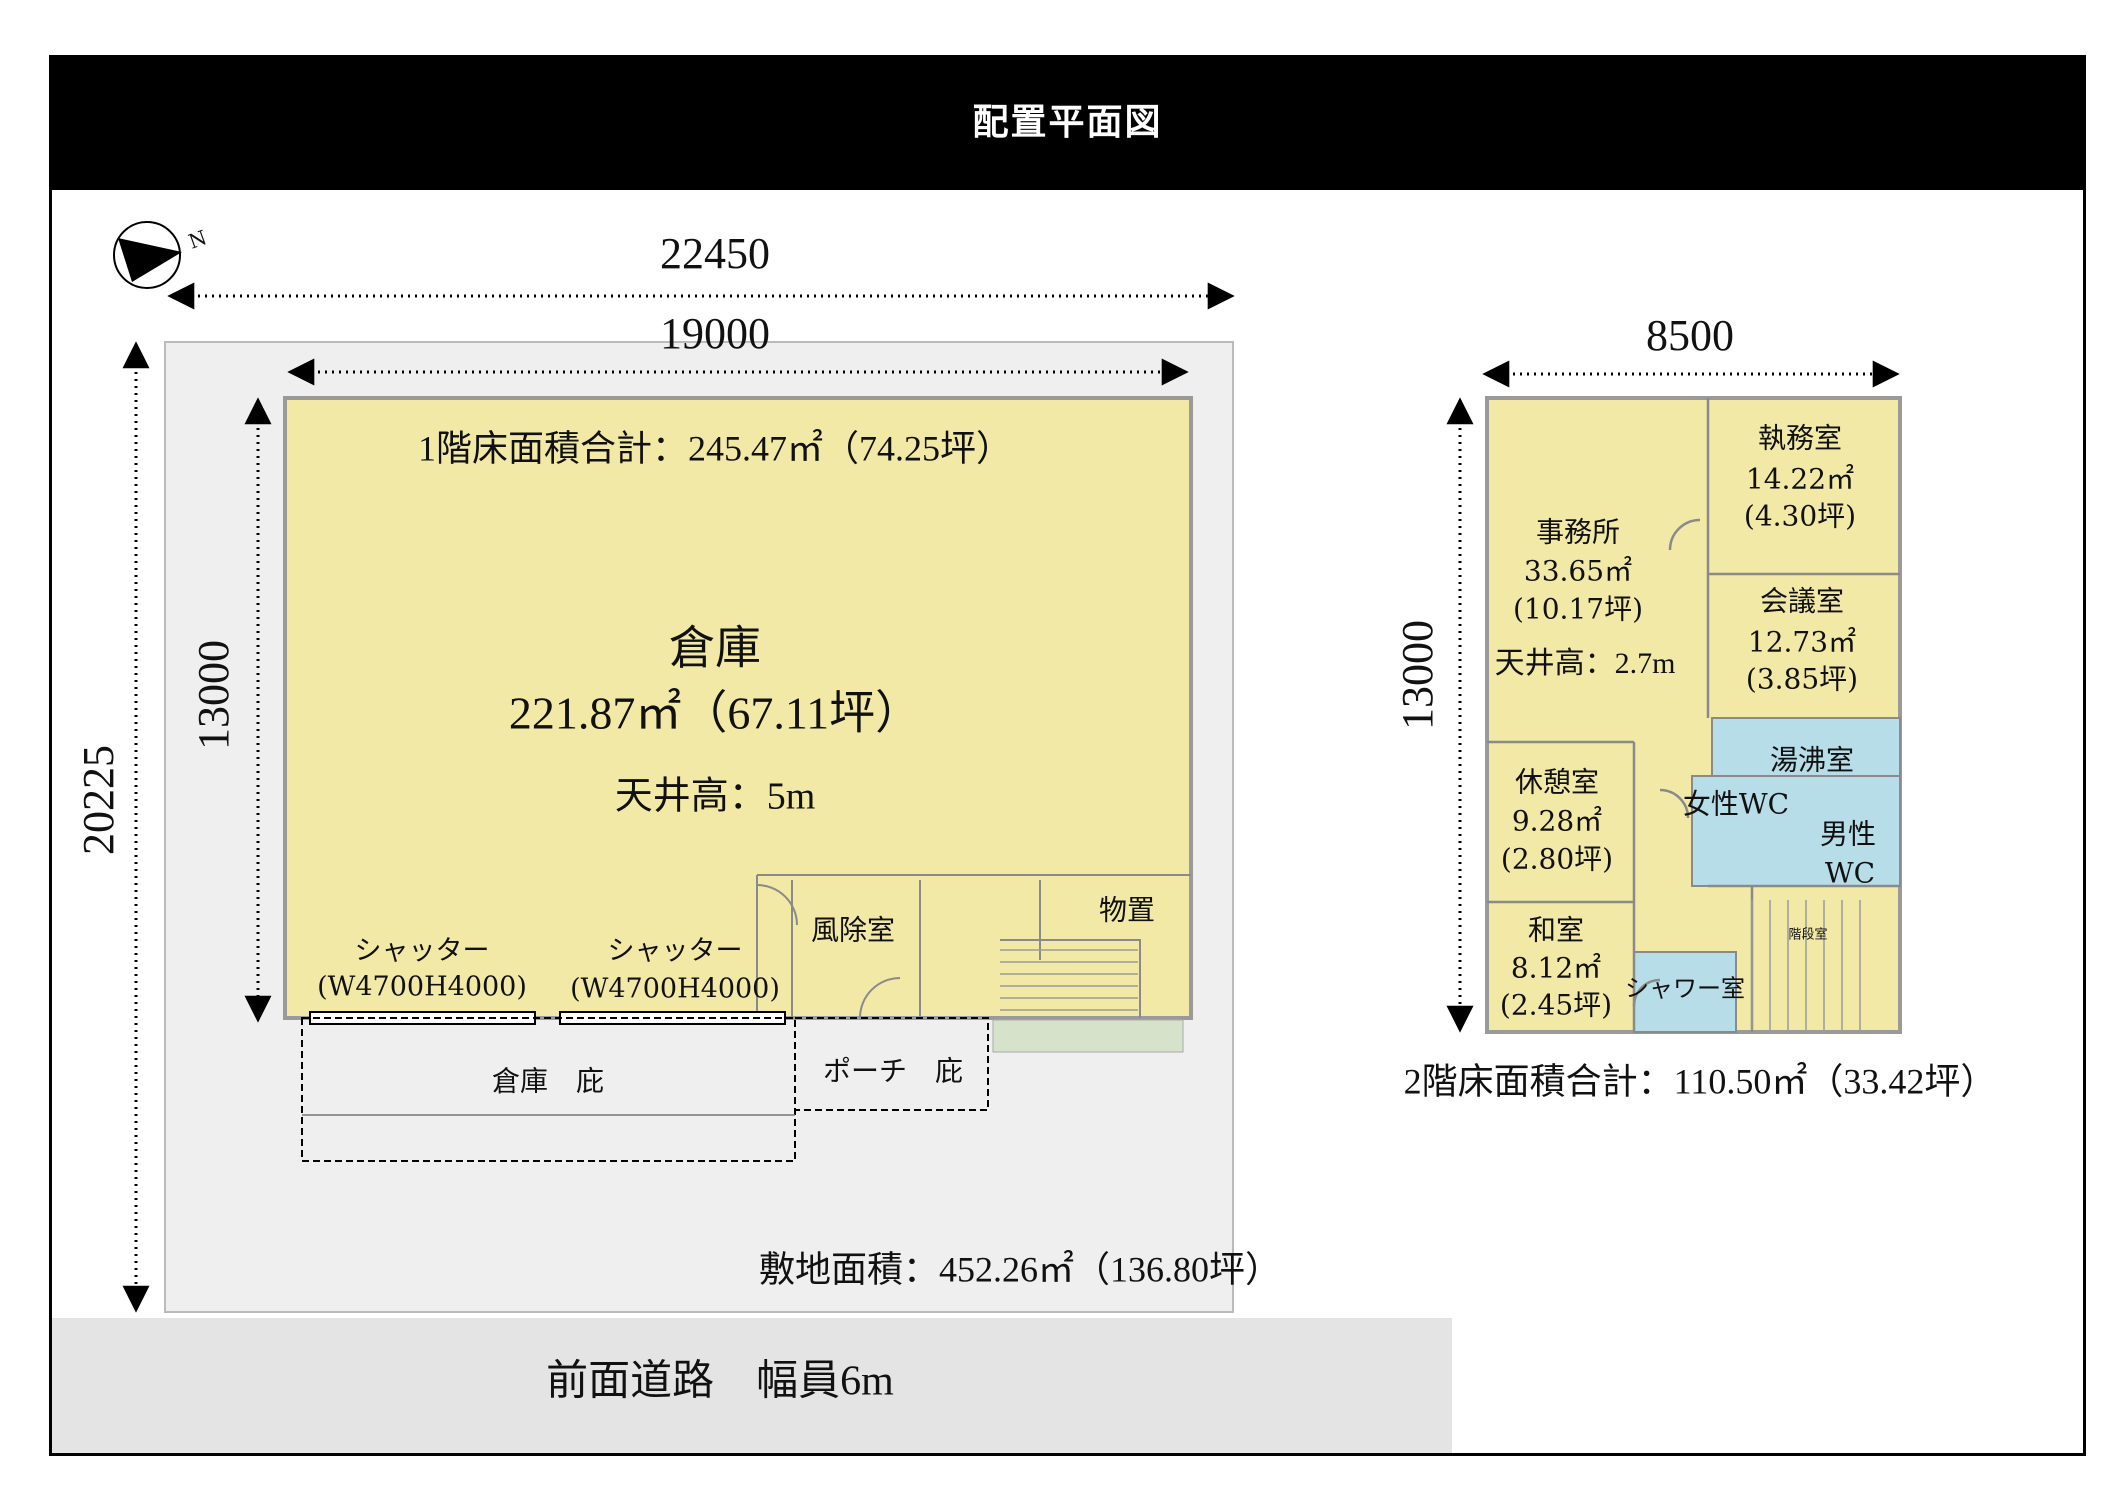 This screenshot has width=2121, height=1500. What do you see at coordinates (715, 447) in the screenshot?
I see `floor1-total-label: 1階床面積合計：245.47㎡（74.25坪）` at bounding box center [715, 447].